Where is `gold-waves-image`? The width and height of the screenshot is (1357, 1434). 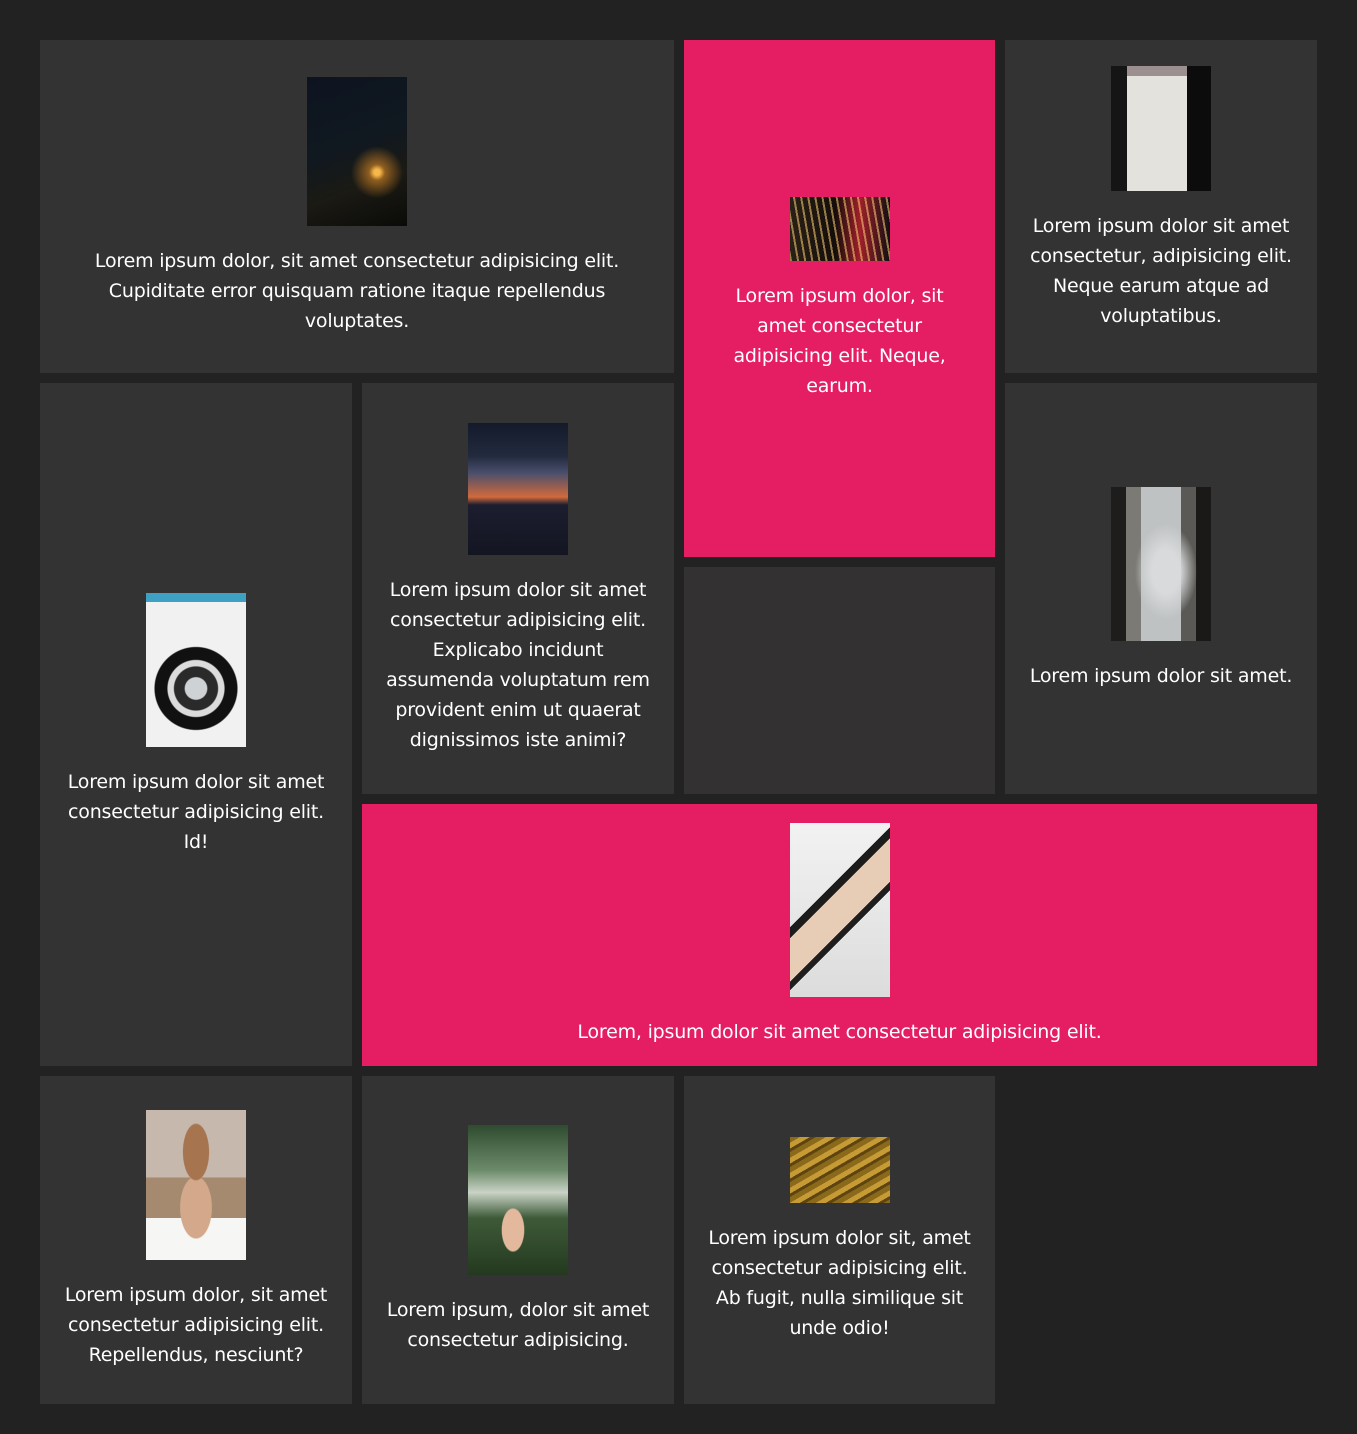
gold-waves-image is located at coordinates (839, 1170).